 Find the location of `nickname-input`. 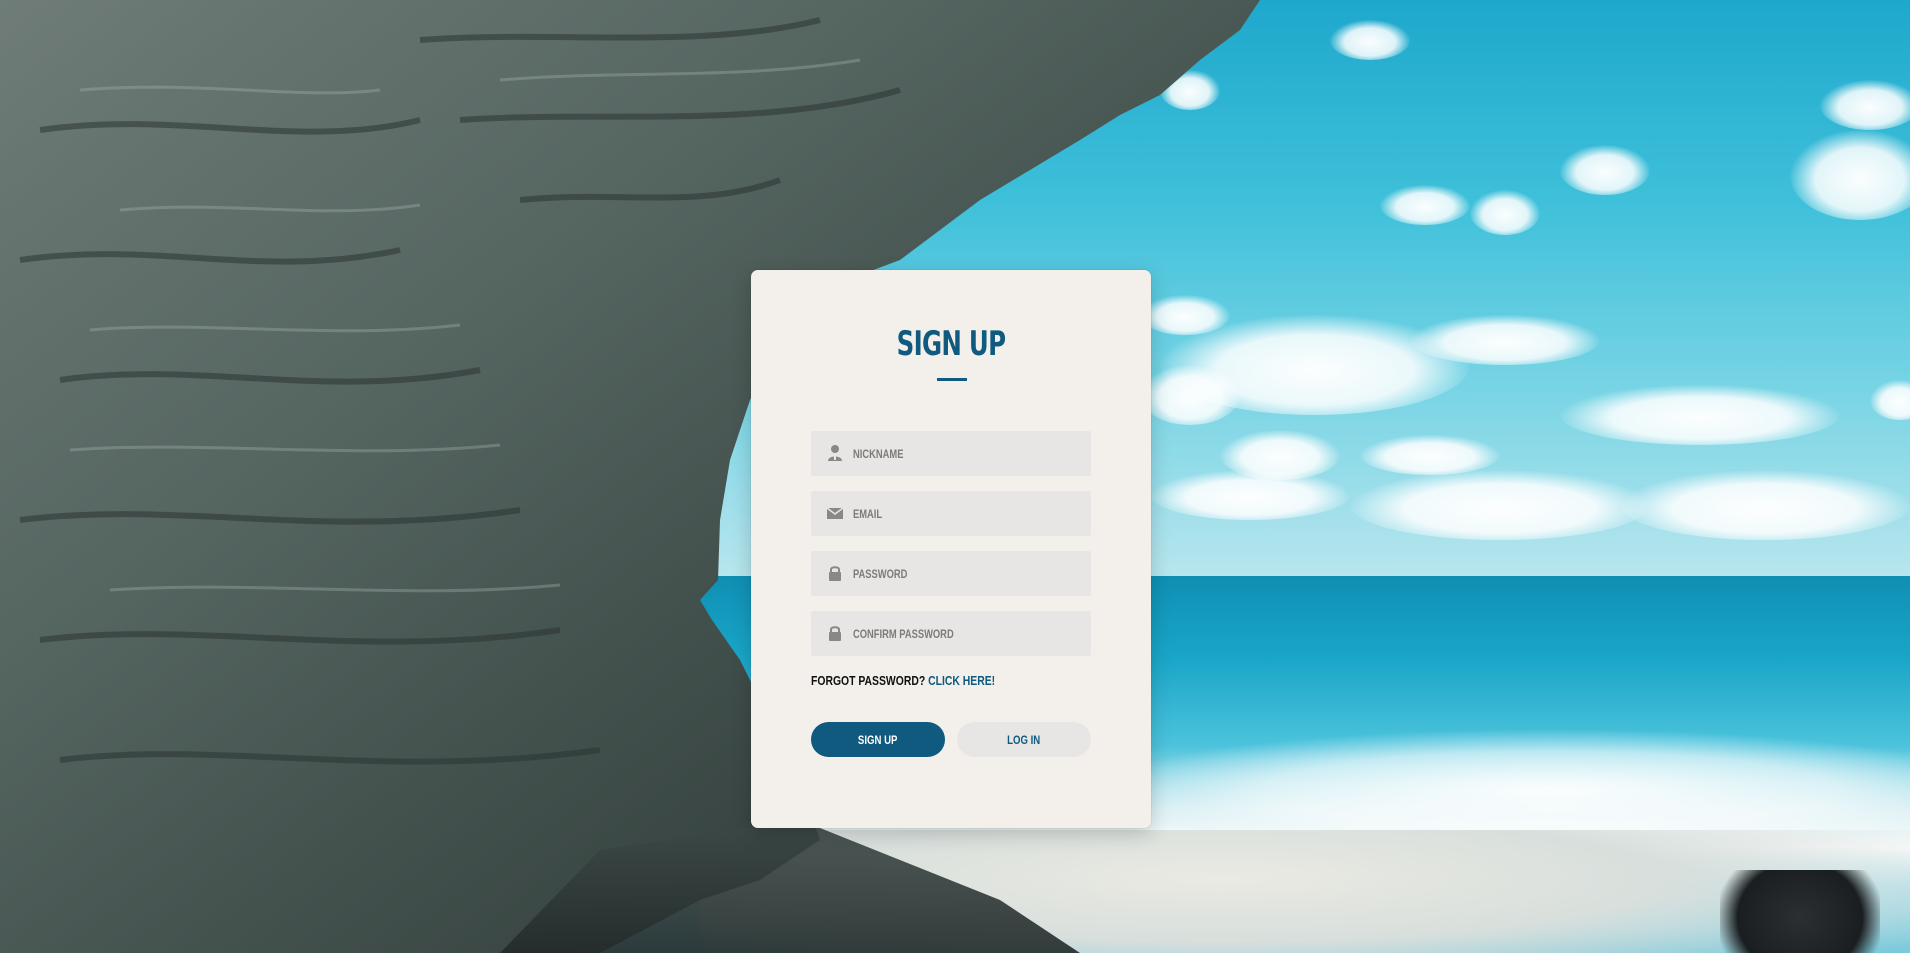

nickname-input is located at coordinates (943, 453).